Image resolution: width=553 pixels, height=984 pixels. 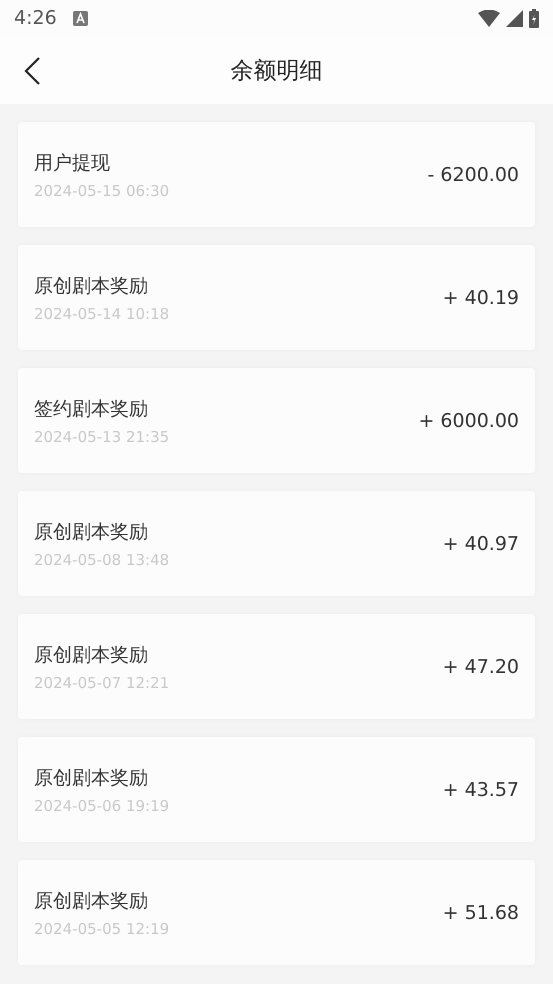 What do you see at coordinates (72, 163) in the screenshot?
I see `record-title: 用户提现` at bounding box center [72, 163].